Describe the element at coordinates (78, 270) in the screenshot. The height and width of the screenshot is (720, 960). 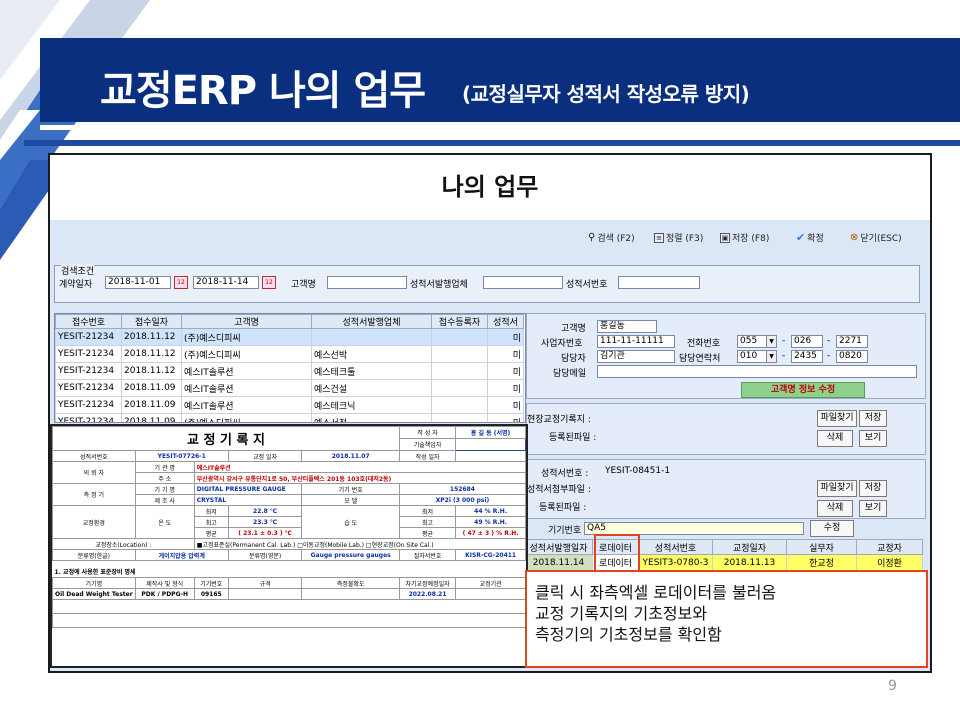
I see `search-legend: 검색조건` at that location.